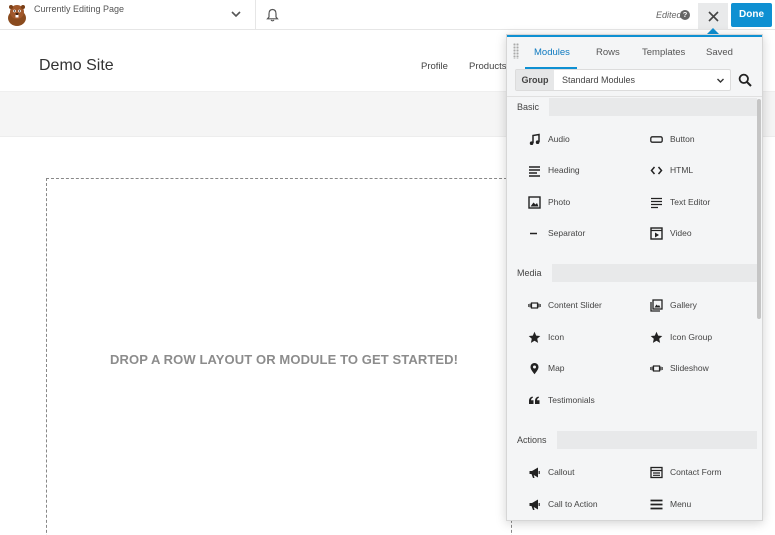  Describe the element at coordinates (681, 233) in the screenshot. I see `module-label: Video` at that location.